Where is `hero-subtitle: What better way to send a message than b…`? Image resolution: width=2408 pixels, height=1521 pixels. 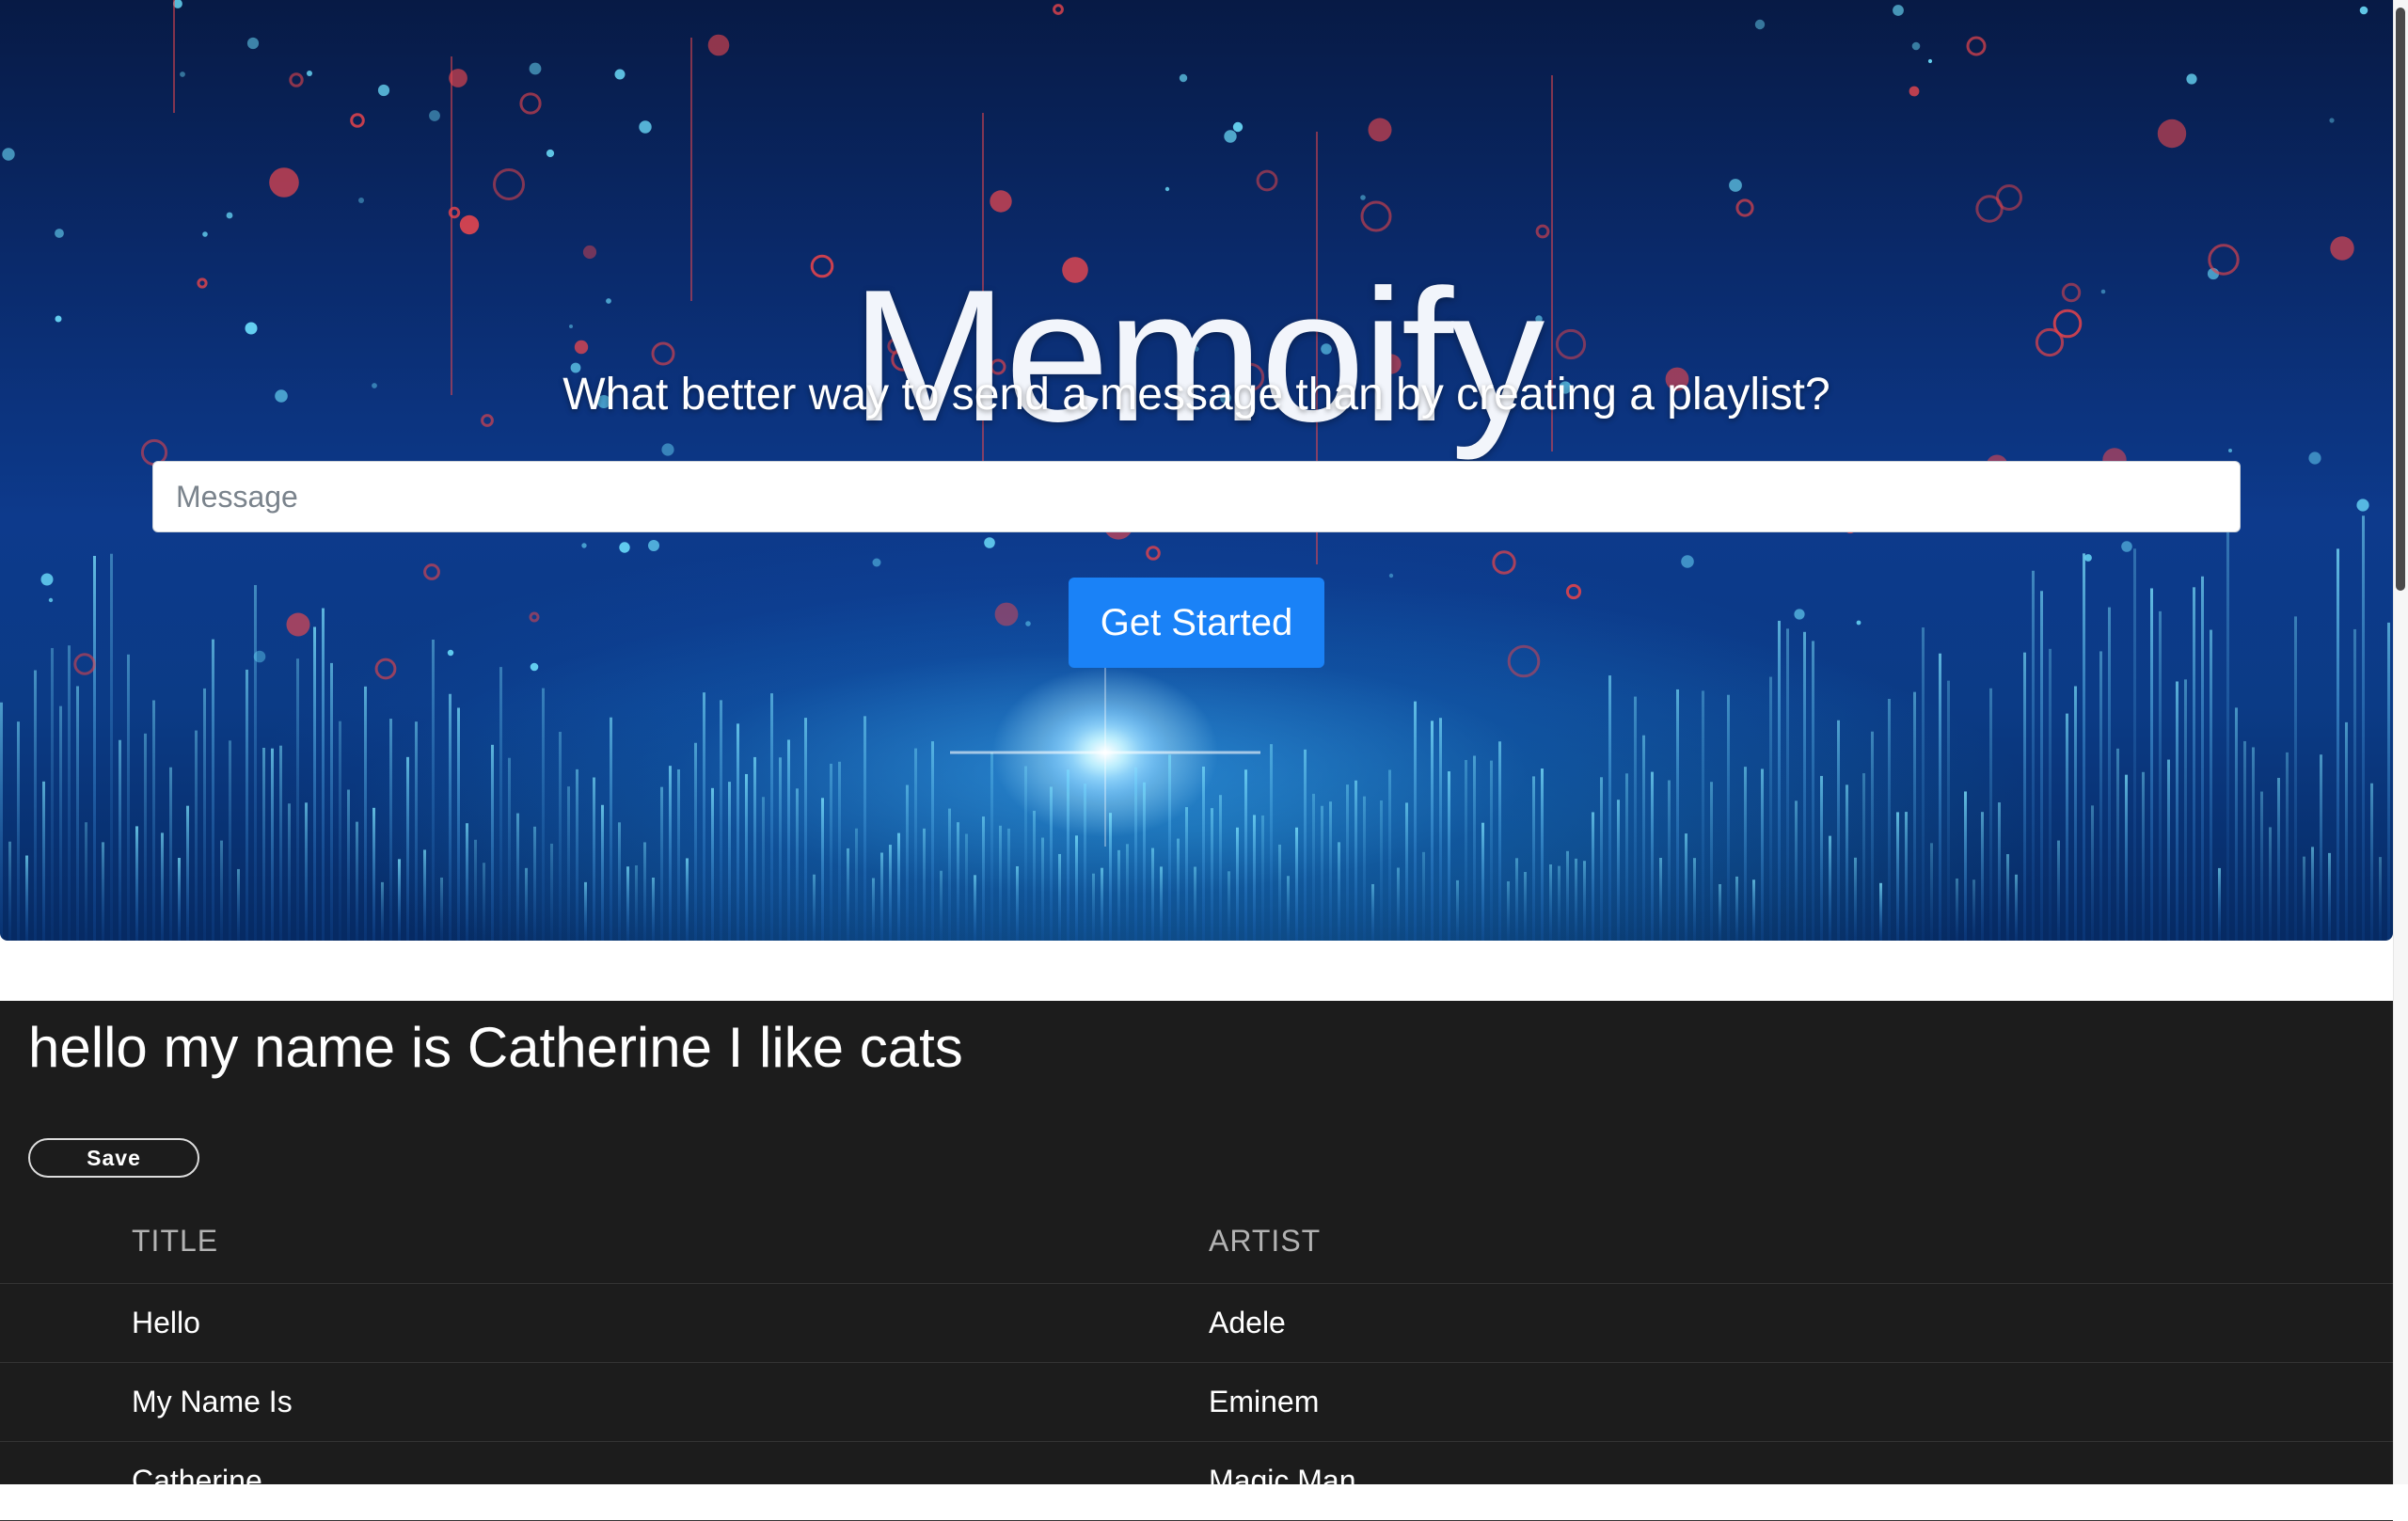 hero-subtitle: What better way to send a message than b… is located at coordinates (1196, 395).